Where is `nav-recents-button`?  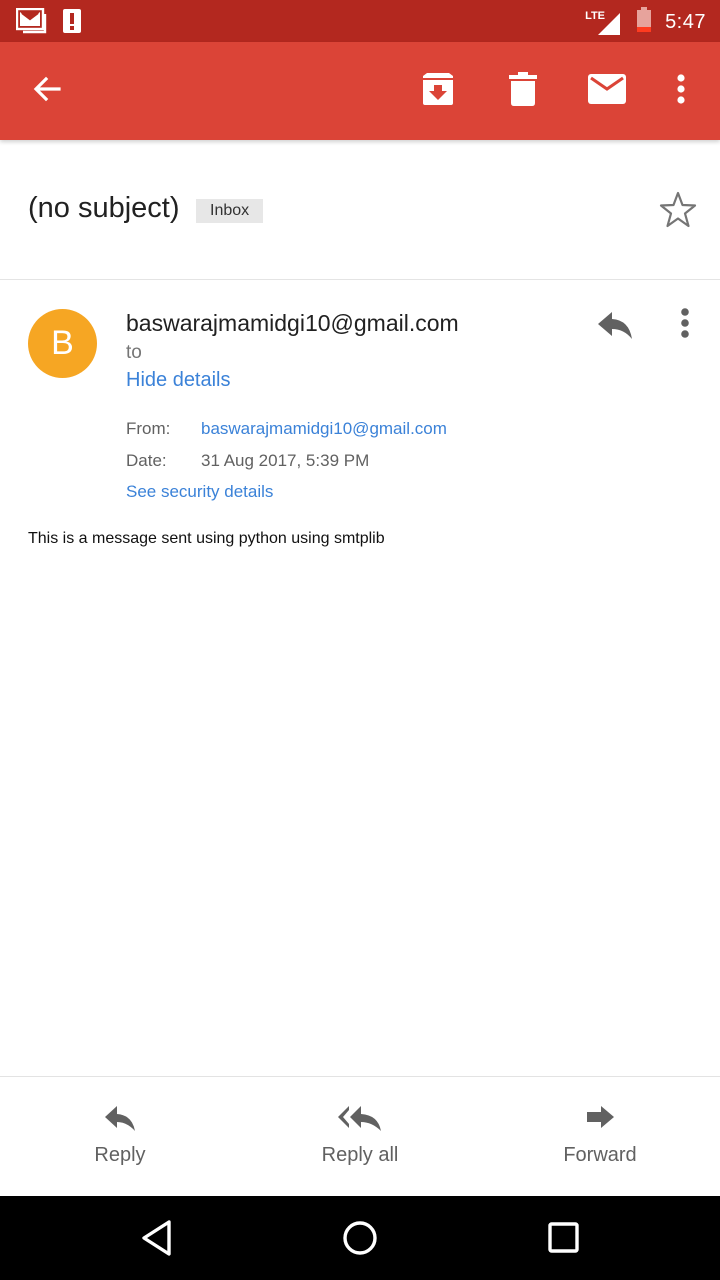 nav-recents-button is located at coordinates (563, 1238).